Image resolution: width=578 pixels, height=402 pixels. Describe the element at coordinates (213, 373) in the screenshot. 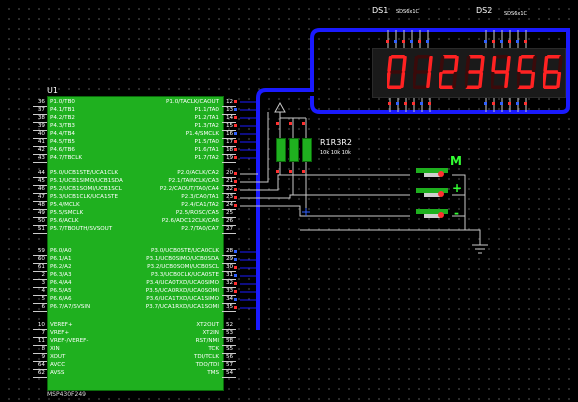

I see `mcu-pin-name: TMS` at that location.